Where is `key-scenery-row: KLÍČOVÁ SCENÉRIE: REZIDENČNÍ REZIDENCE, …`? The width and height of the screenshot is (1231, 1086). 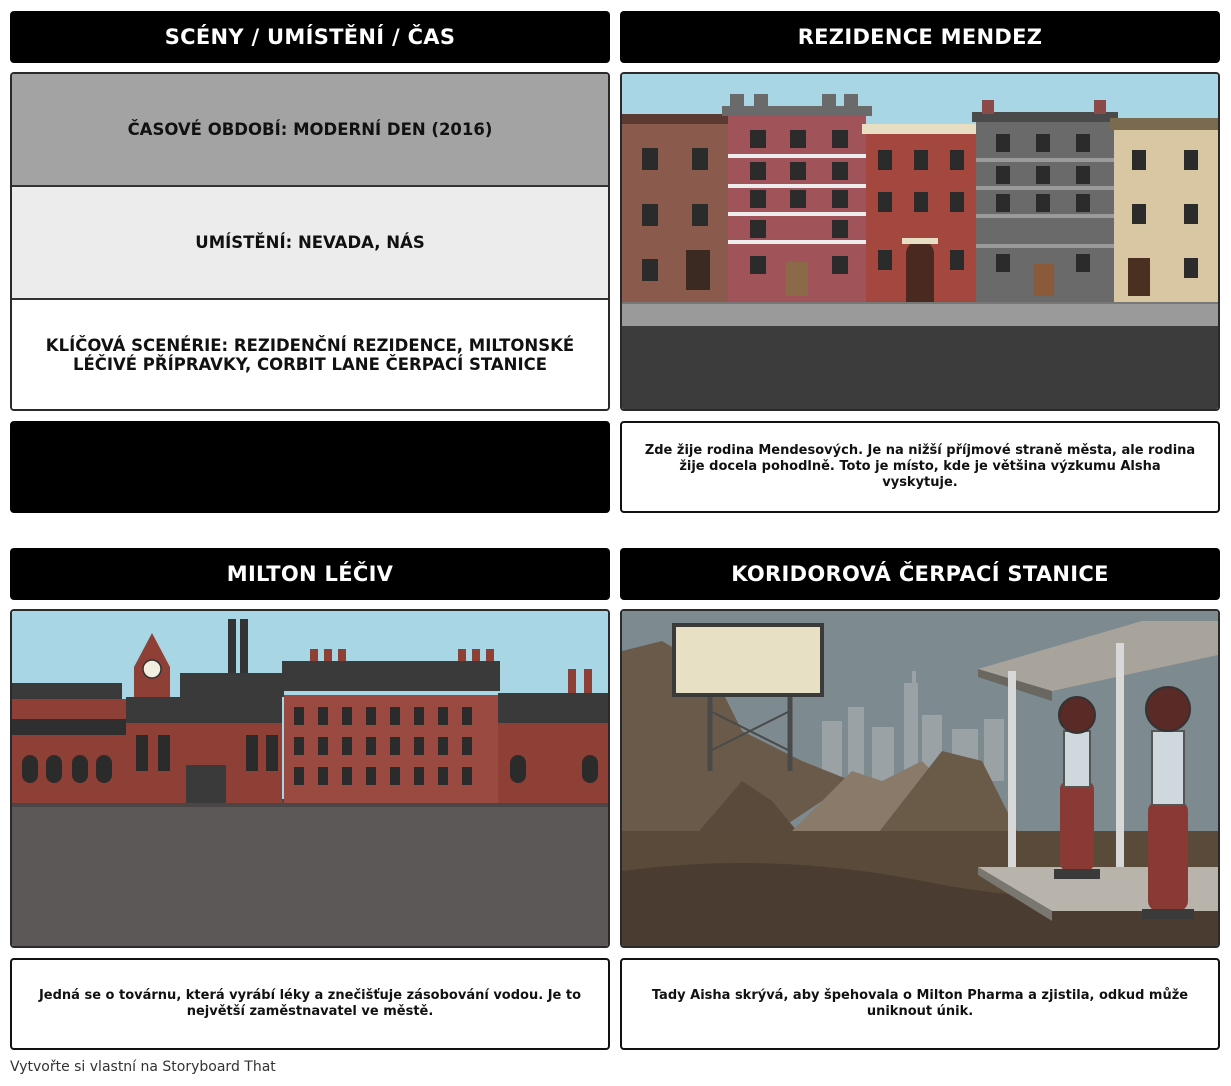
key-scenery-row: KLÍČOVÁ SCENÉRIE: REZIDENČNÍ REZIDENCE, … is located at coordinates (310, 354).